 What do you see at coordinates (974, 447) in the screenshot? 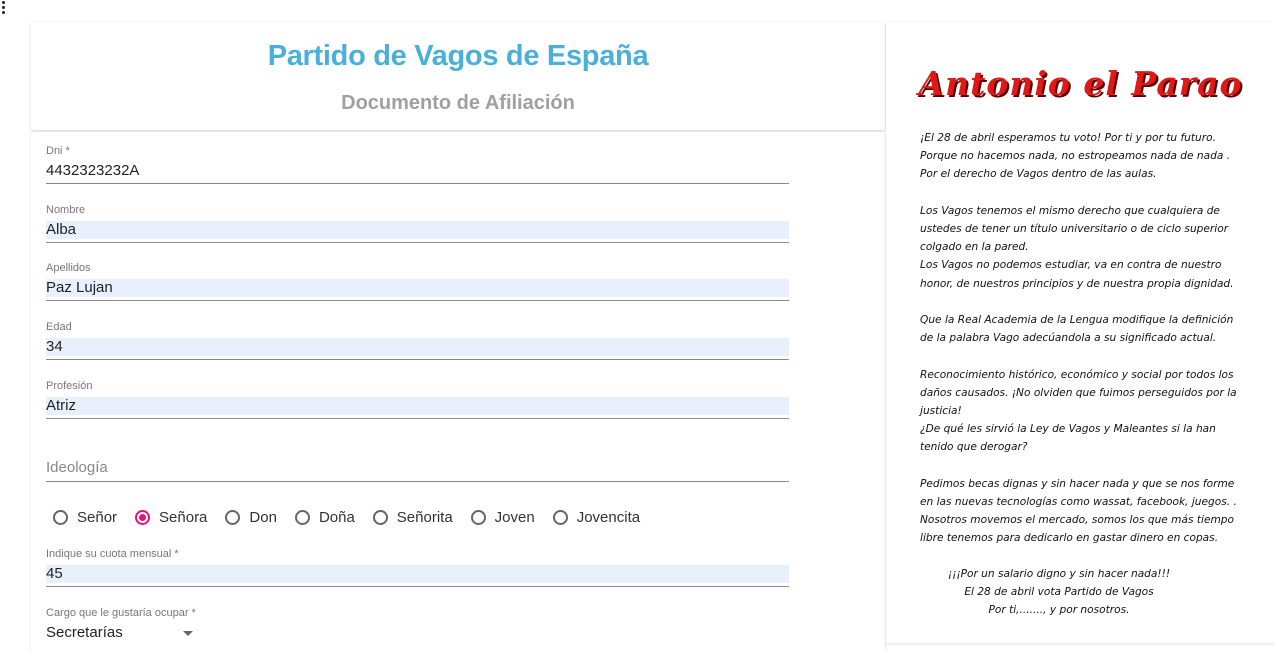
I see `manifesto-line: tenido que derogar?` at bounding box center [974, 447].